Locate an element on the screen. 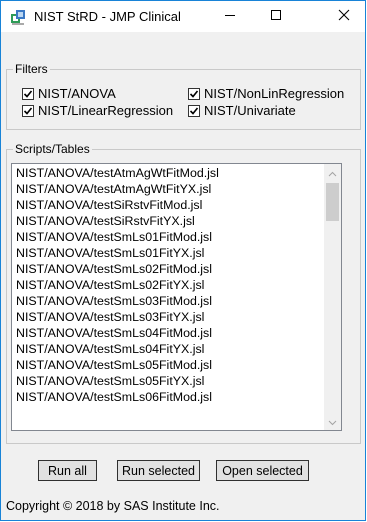 The image size is (367, 522). list-item: NIST/ANOVA/testSiRstvFitYX.jsl is located at coordinates (168, 221).